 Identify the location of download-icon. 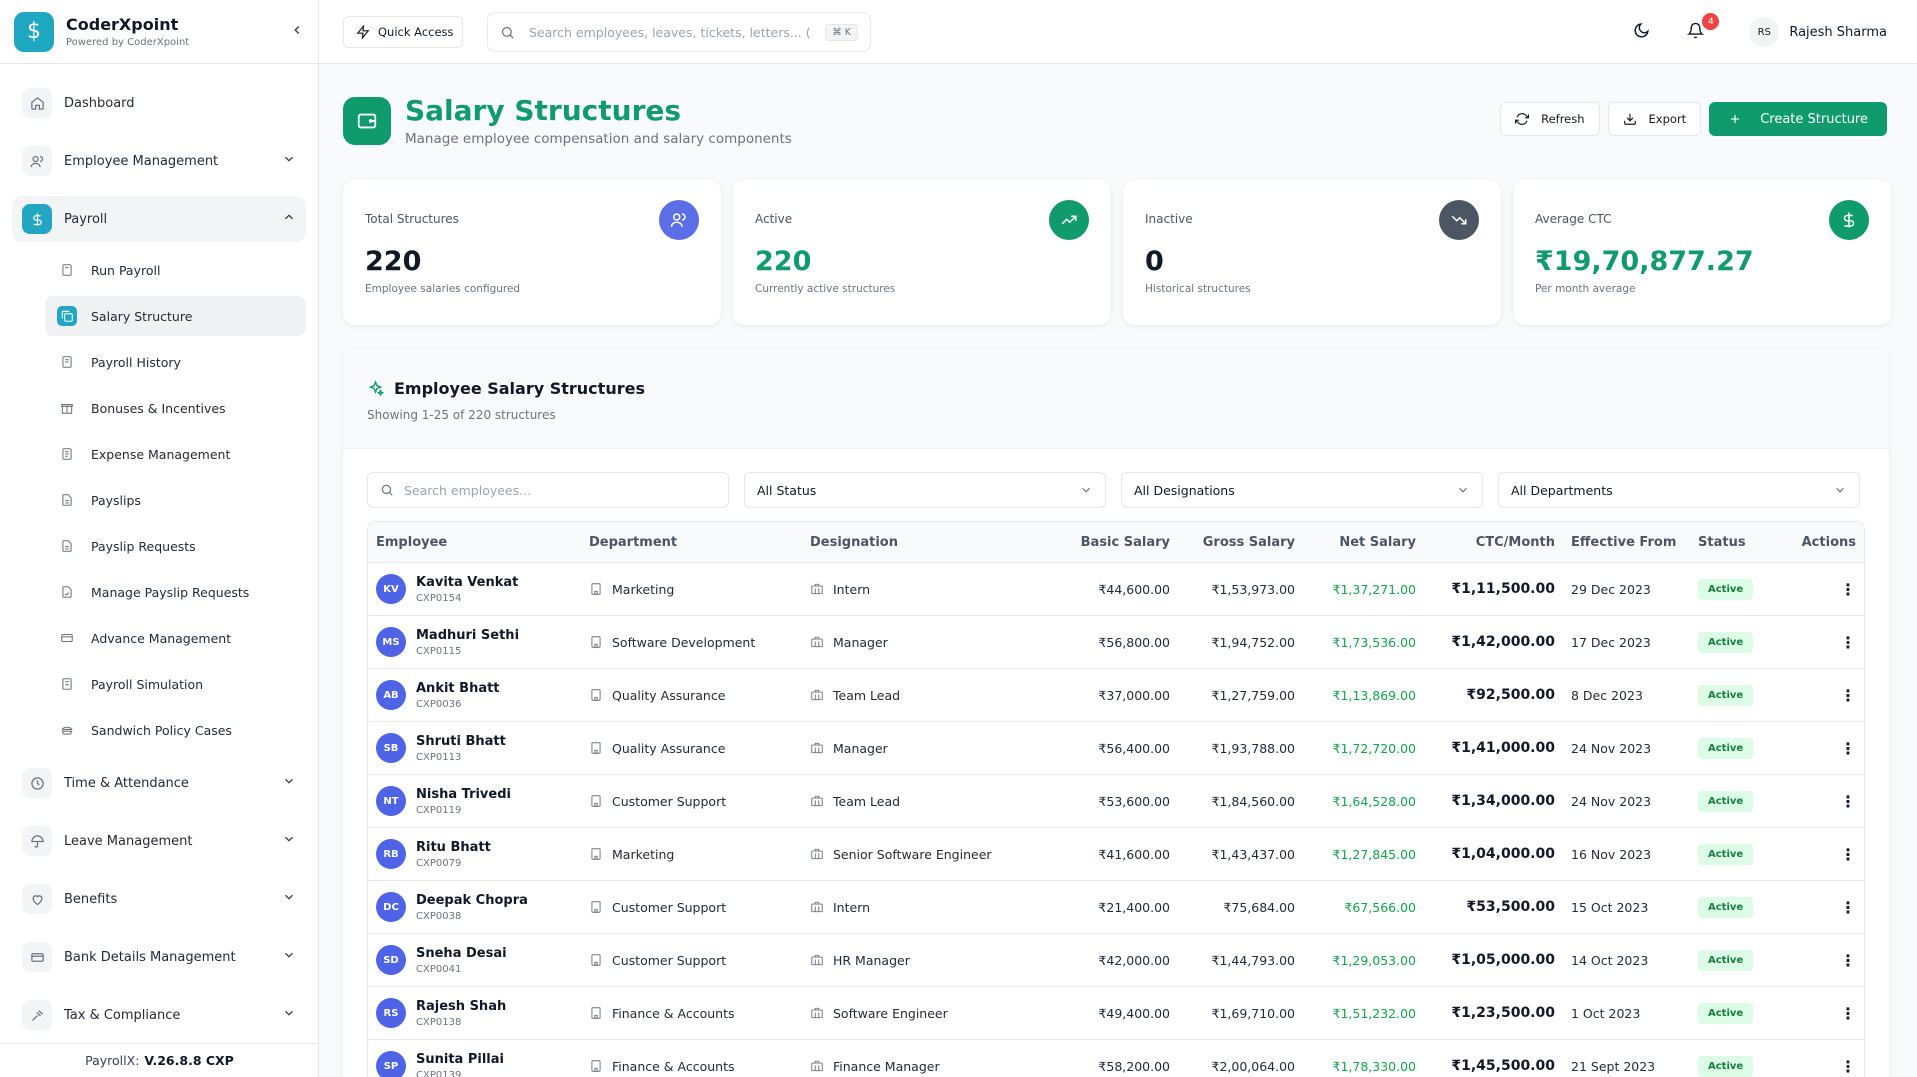
(1629, 119).